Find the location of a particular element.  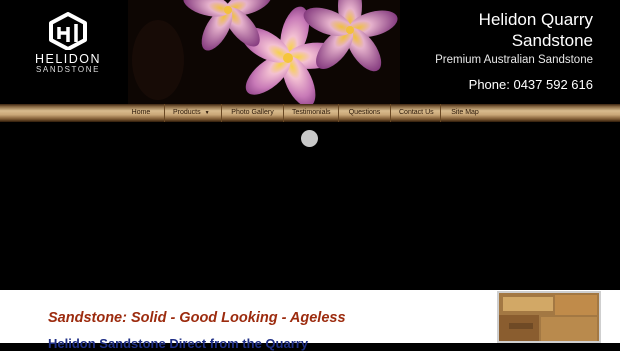

nav-home: Home is located at coordinates (141, 113).